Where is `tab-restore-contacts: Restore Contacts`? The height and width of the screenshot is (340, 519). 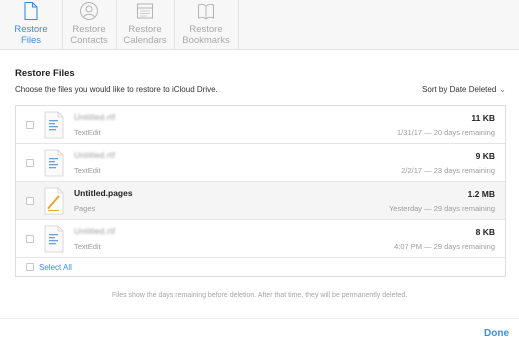 tab-restore-contacts: Restore Contacts is located at coordinates (89, 25).